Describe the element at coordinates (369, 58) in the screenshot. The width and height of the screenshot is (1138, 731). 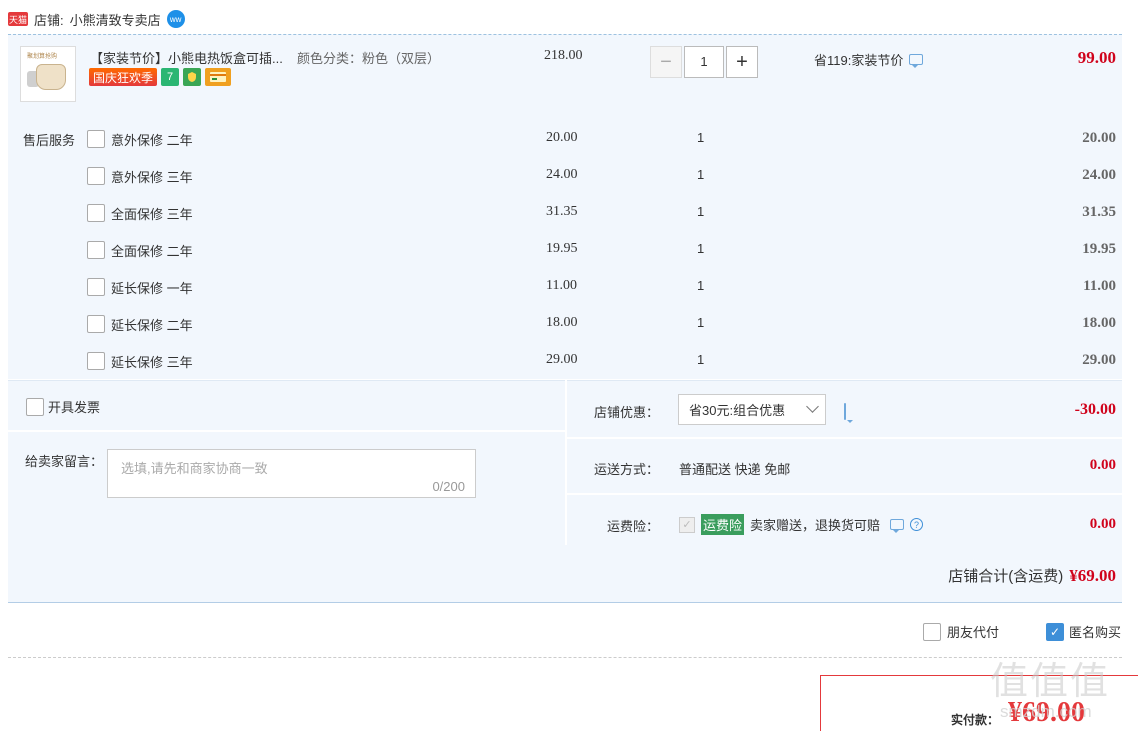
I see `product-sku: 颜色分类：粉色（双层）` at that location.